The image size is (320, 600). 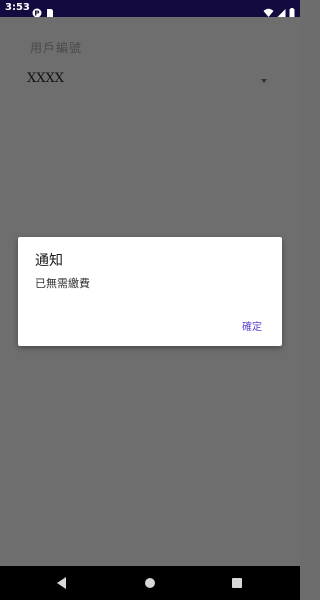 What do you see at coordinates (50, 10) in the screenshot?
I see `sim-card-icon` at bounding box center [50, 10].